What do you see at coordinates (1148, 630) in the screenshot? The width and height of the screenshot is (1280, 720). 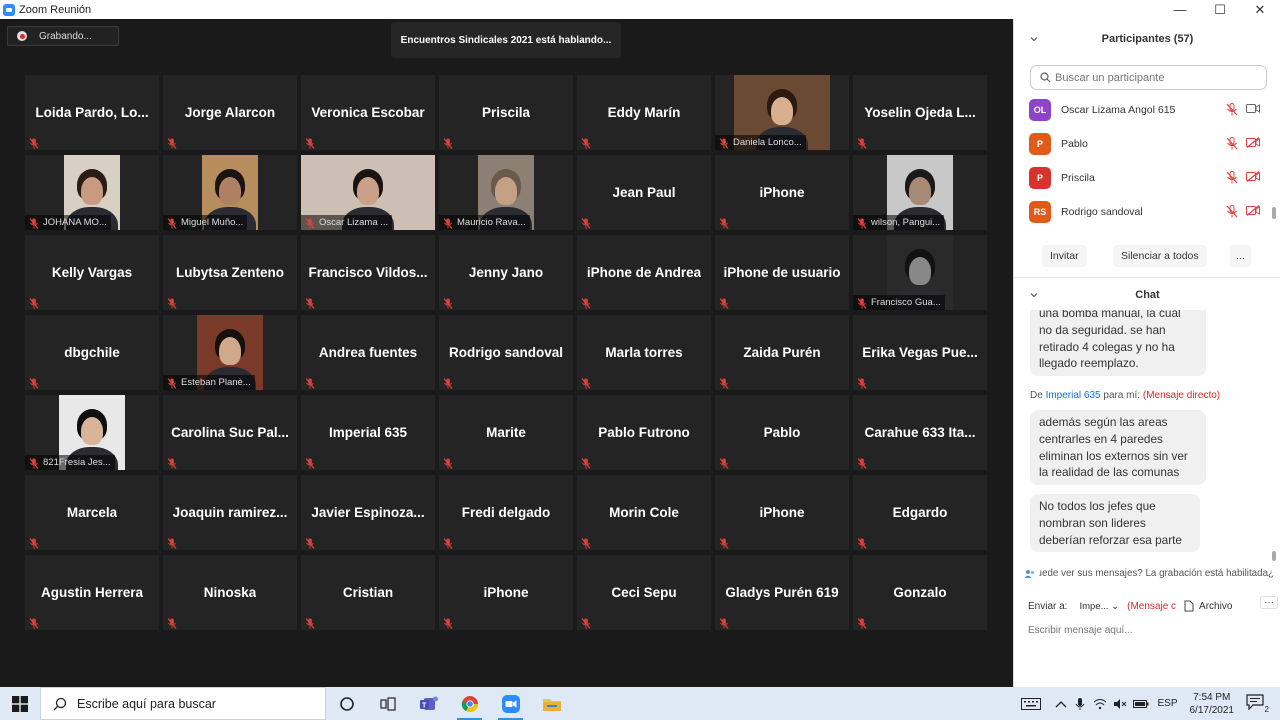 I see `chat-message-input` at bounding box center [1148, 630].